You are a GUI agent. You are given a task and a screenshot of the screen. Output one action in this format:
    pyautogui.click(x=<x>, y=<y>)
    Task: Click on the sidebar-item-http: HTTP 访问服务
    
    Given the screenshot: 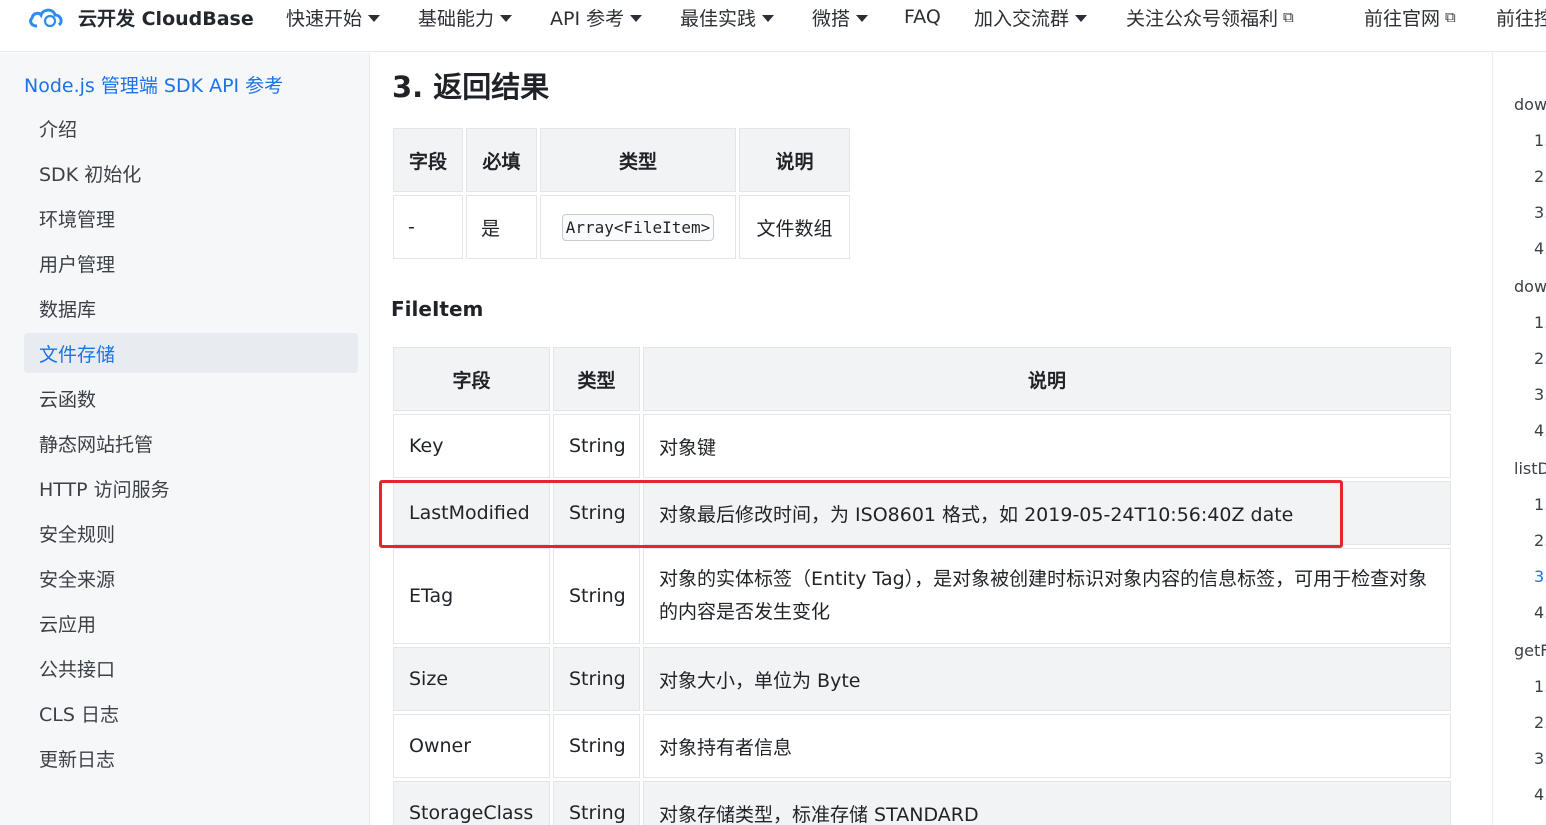 What is the action you would take?
    pyautogui.click(x=191, y=488)
    